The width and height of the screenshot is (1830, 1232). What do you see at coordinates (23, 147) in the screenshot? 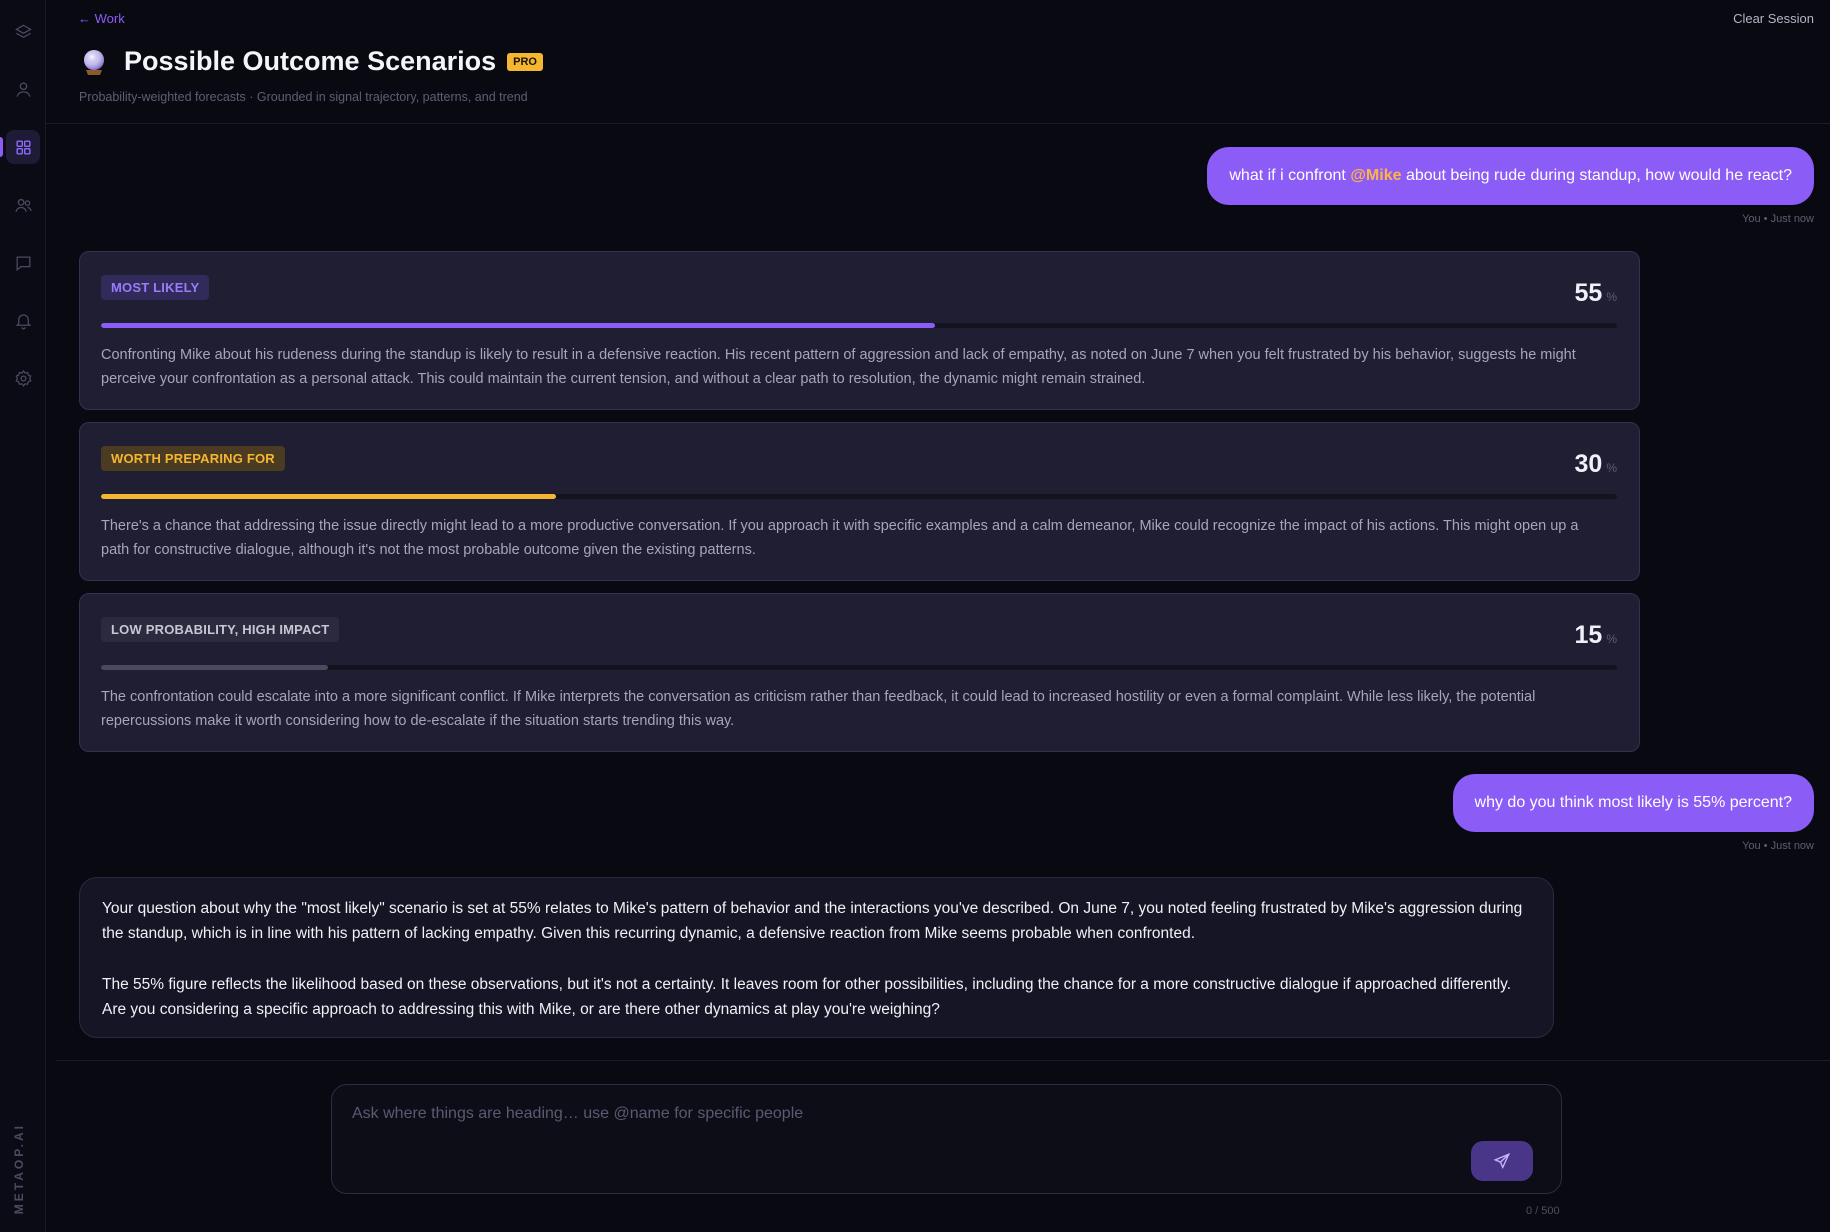
I see `grid-icon` at bounding box center [23, 147].